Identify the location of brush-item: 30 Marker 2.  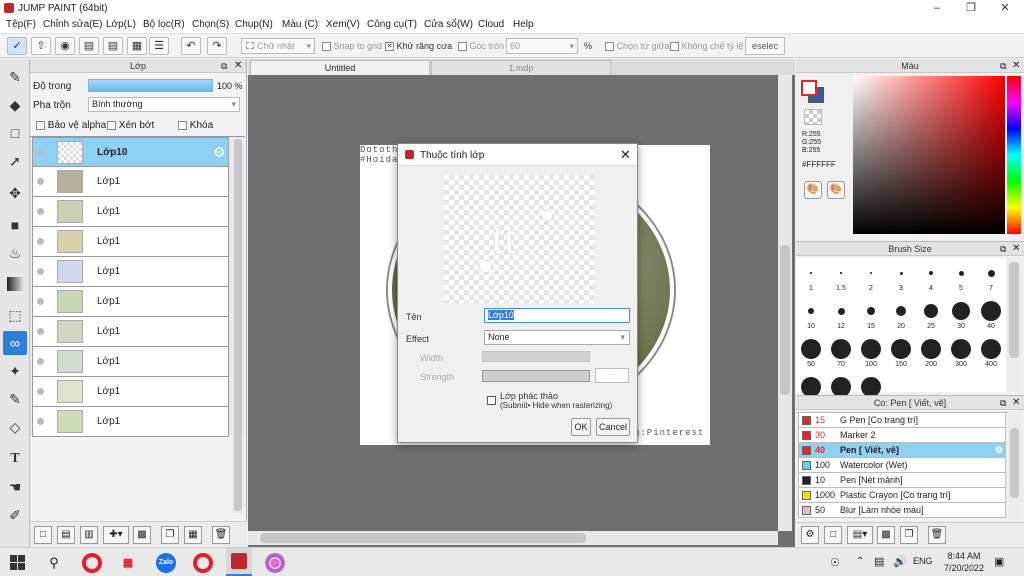
(902, 435).